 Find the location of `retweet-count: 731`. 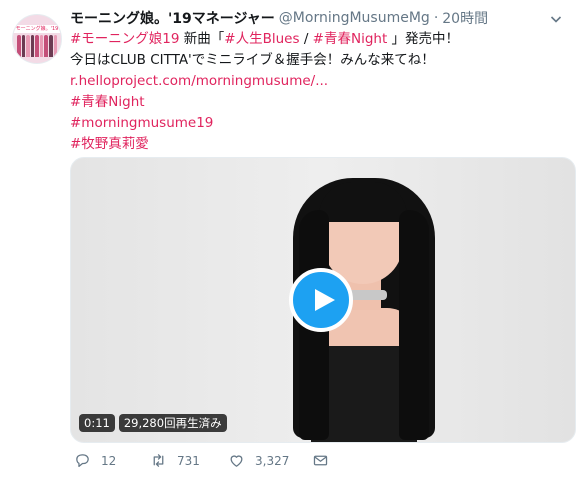

retweet-count: 731 is located at coordinates (188, 460).